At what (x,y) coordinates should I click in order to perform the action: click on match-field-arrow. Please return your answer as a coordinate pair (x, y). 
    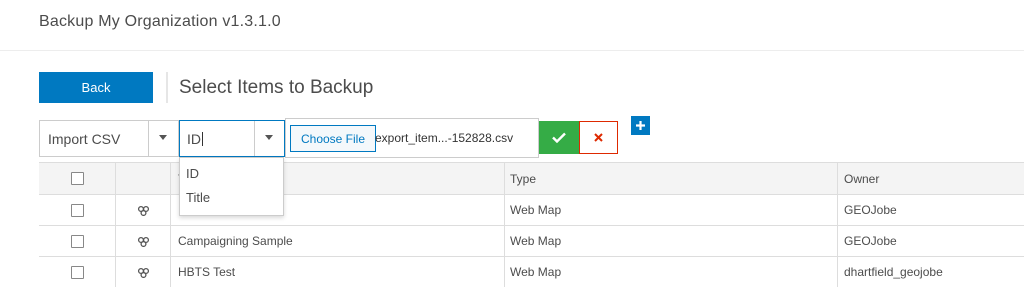
    Looking at the image, I should click on (269, 138).